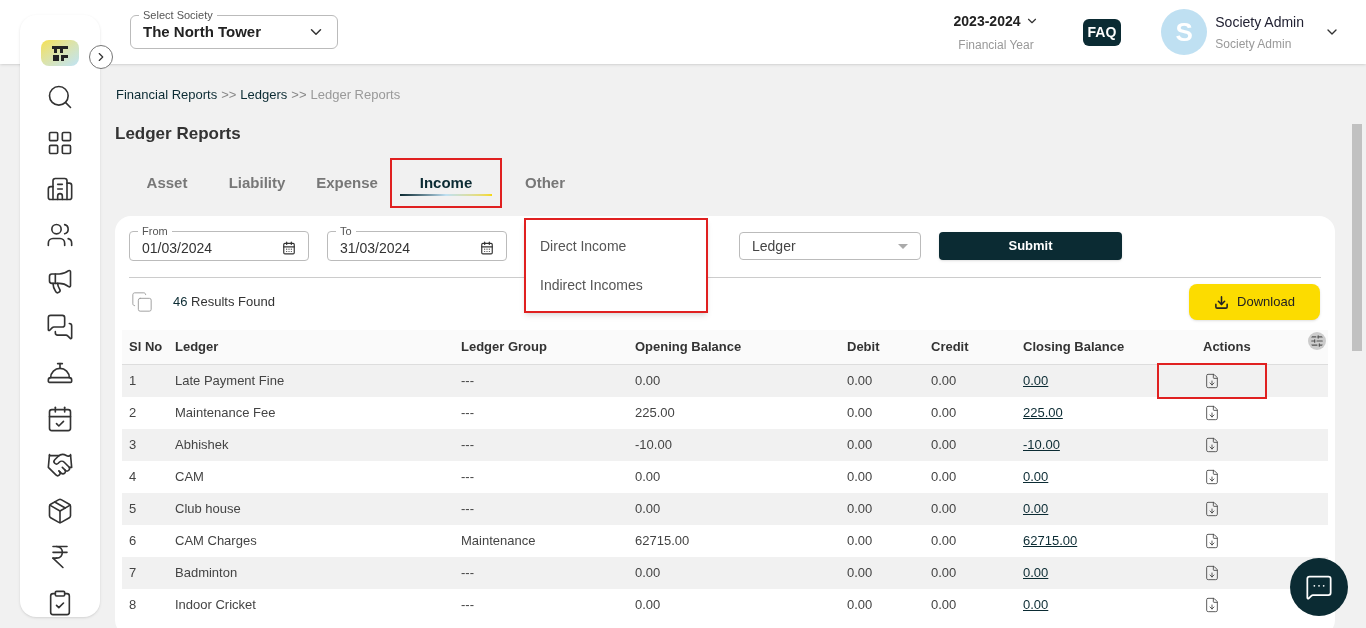  I want to click on column-header: Actions, so click(1227, 347).